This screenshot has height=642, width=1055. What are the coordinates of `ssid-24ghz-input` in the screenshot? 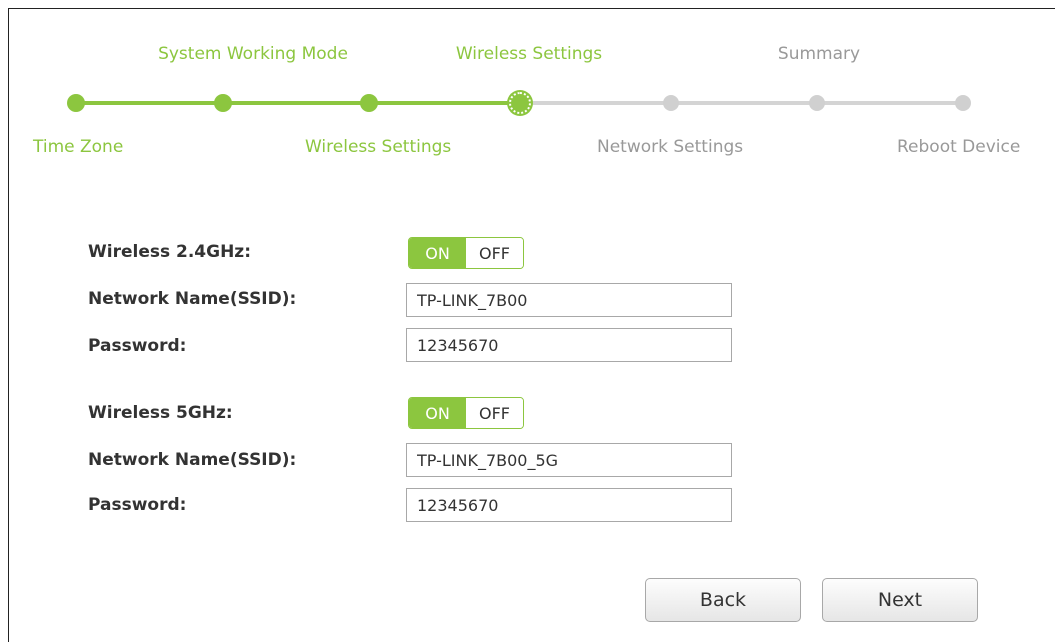 It's located at (569, 300).